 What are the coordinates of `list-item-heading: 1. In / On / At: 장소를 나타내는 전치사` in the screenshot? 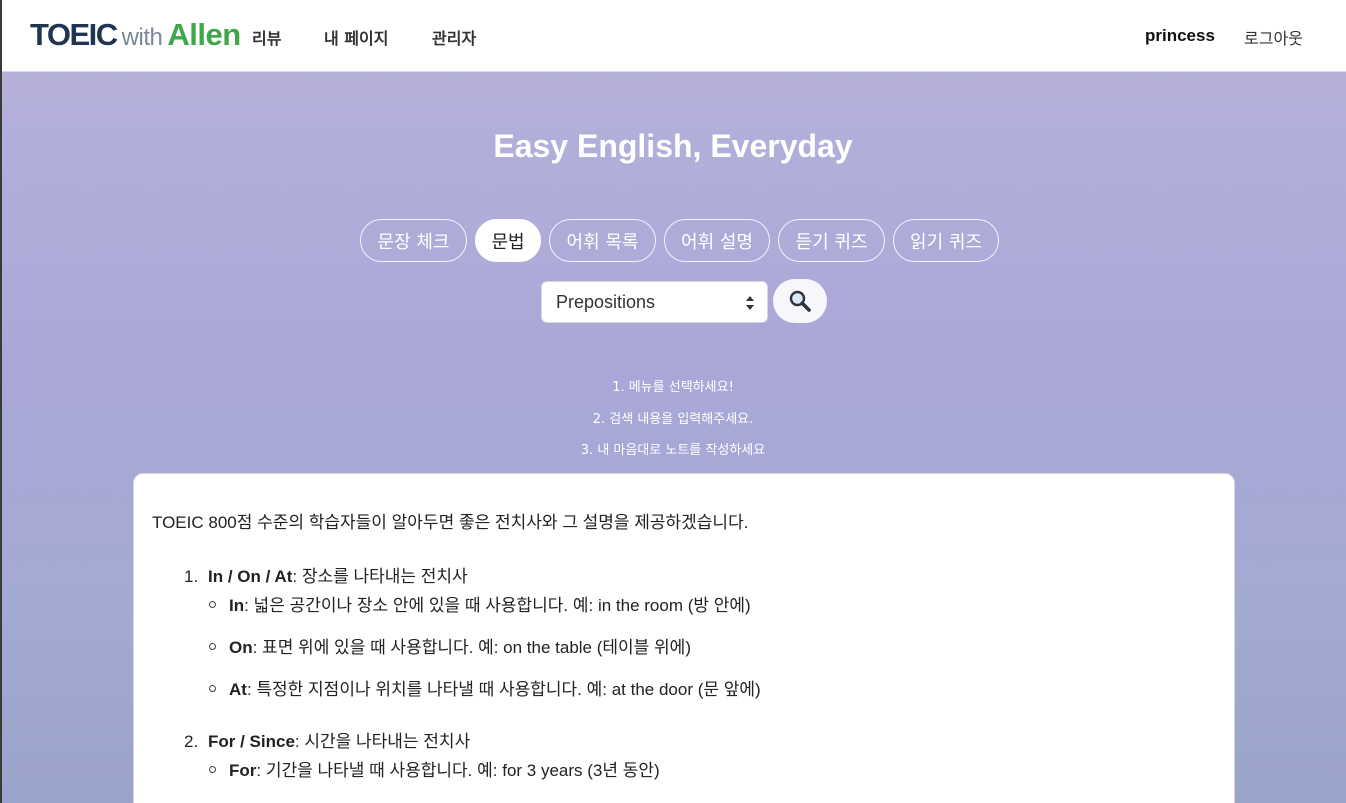 It's located at (326, 574).